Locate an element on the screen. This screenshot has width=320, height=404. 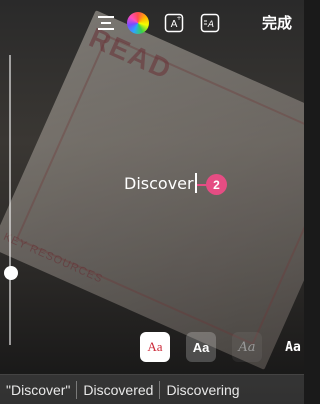
text-cursor is located at coordinates (196, 183).